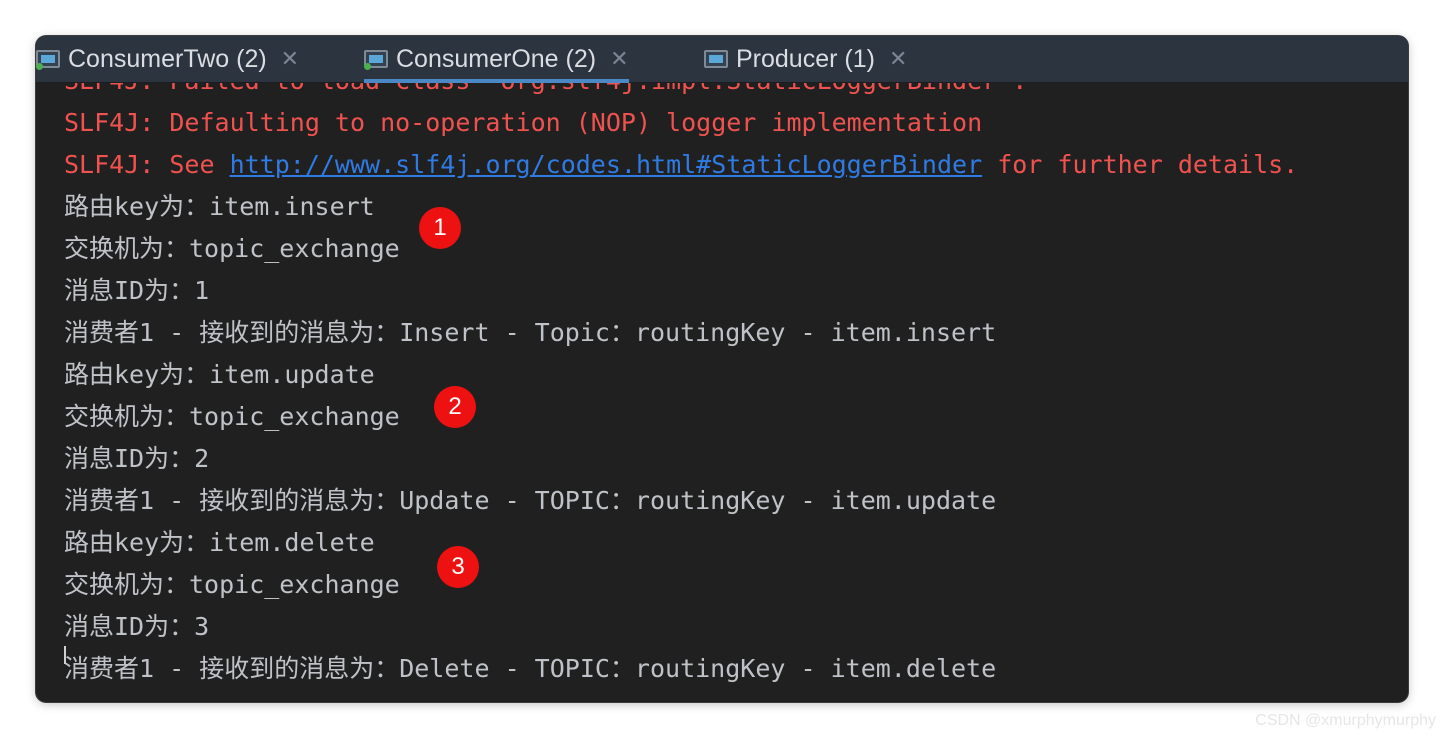 The height and width of the screenshot is (738, 1444). I want to click on console-line: 消息ID为：2, so click(137, 458).